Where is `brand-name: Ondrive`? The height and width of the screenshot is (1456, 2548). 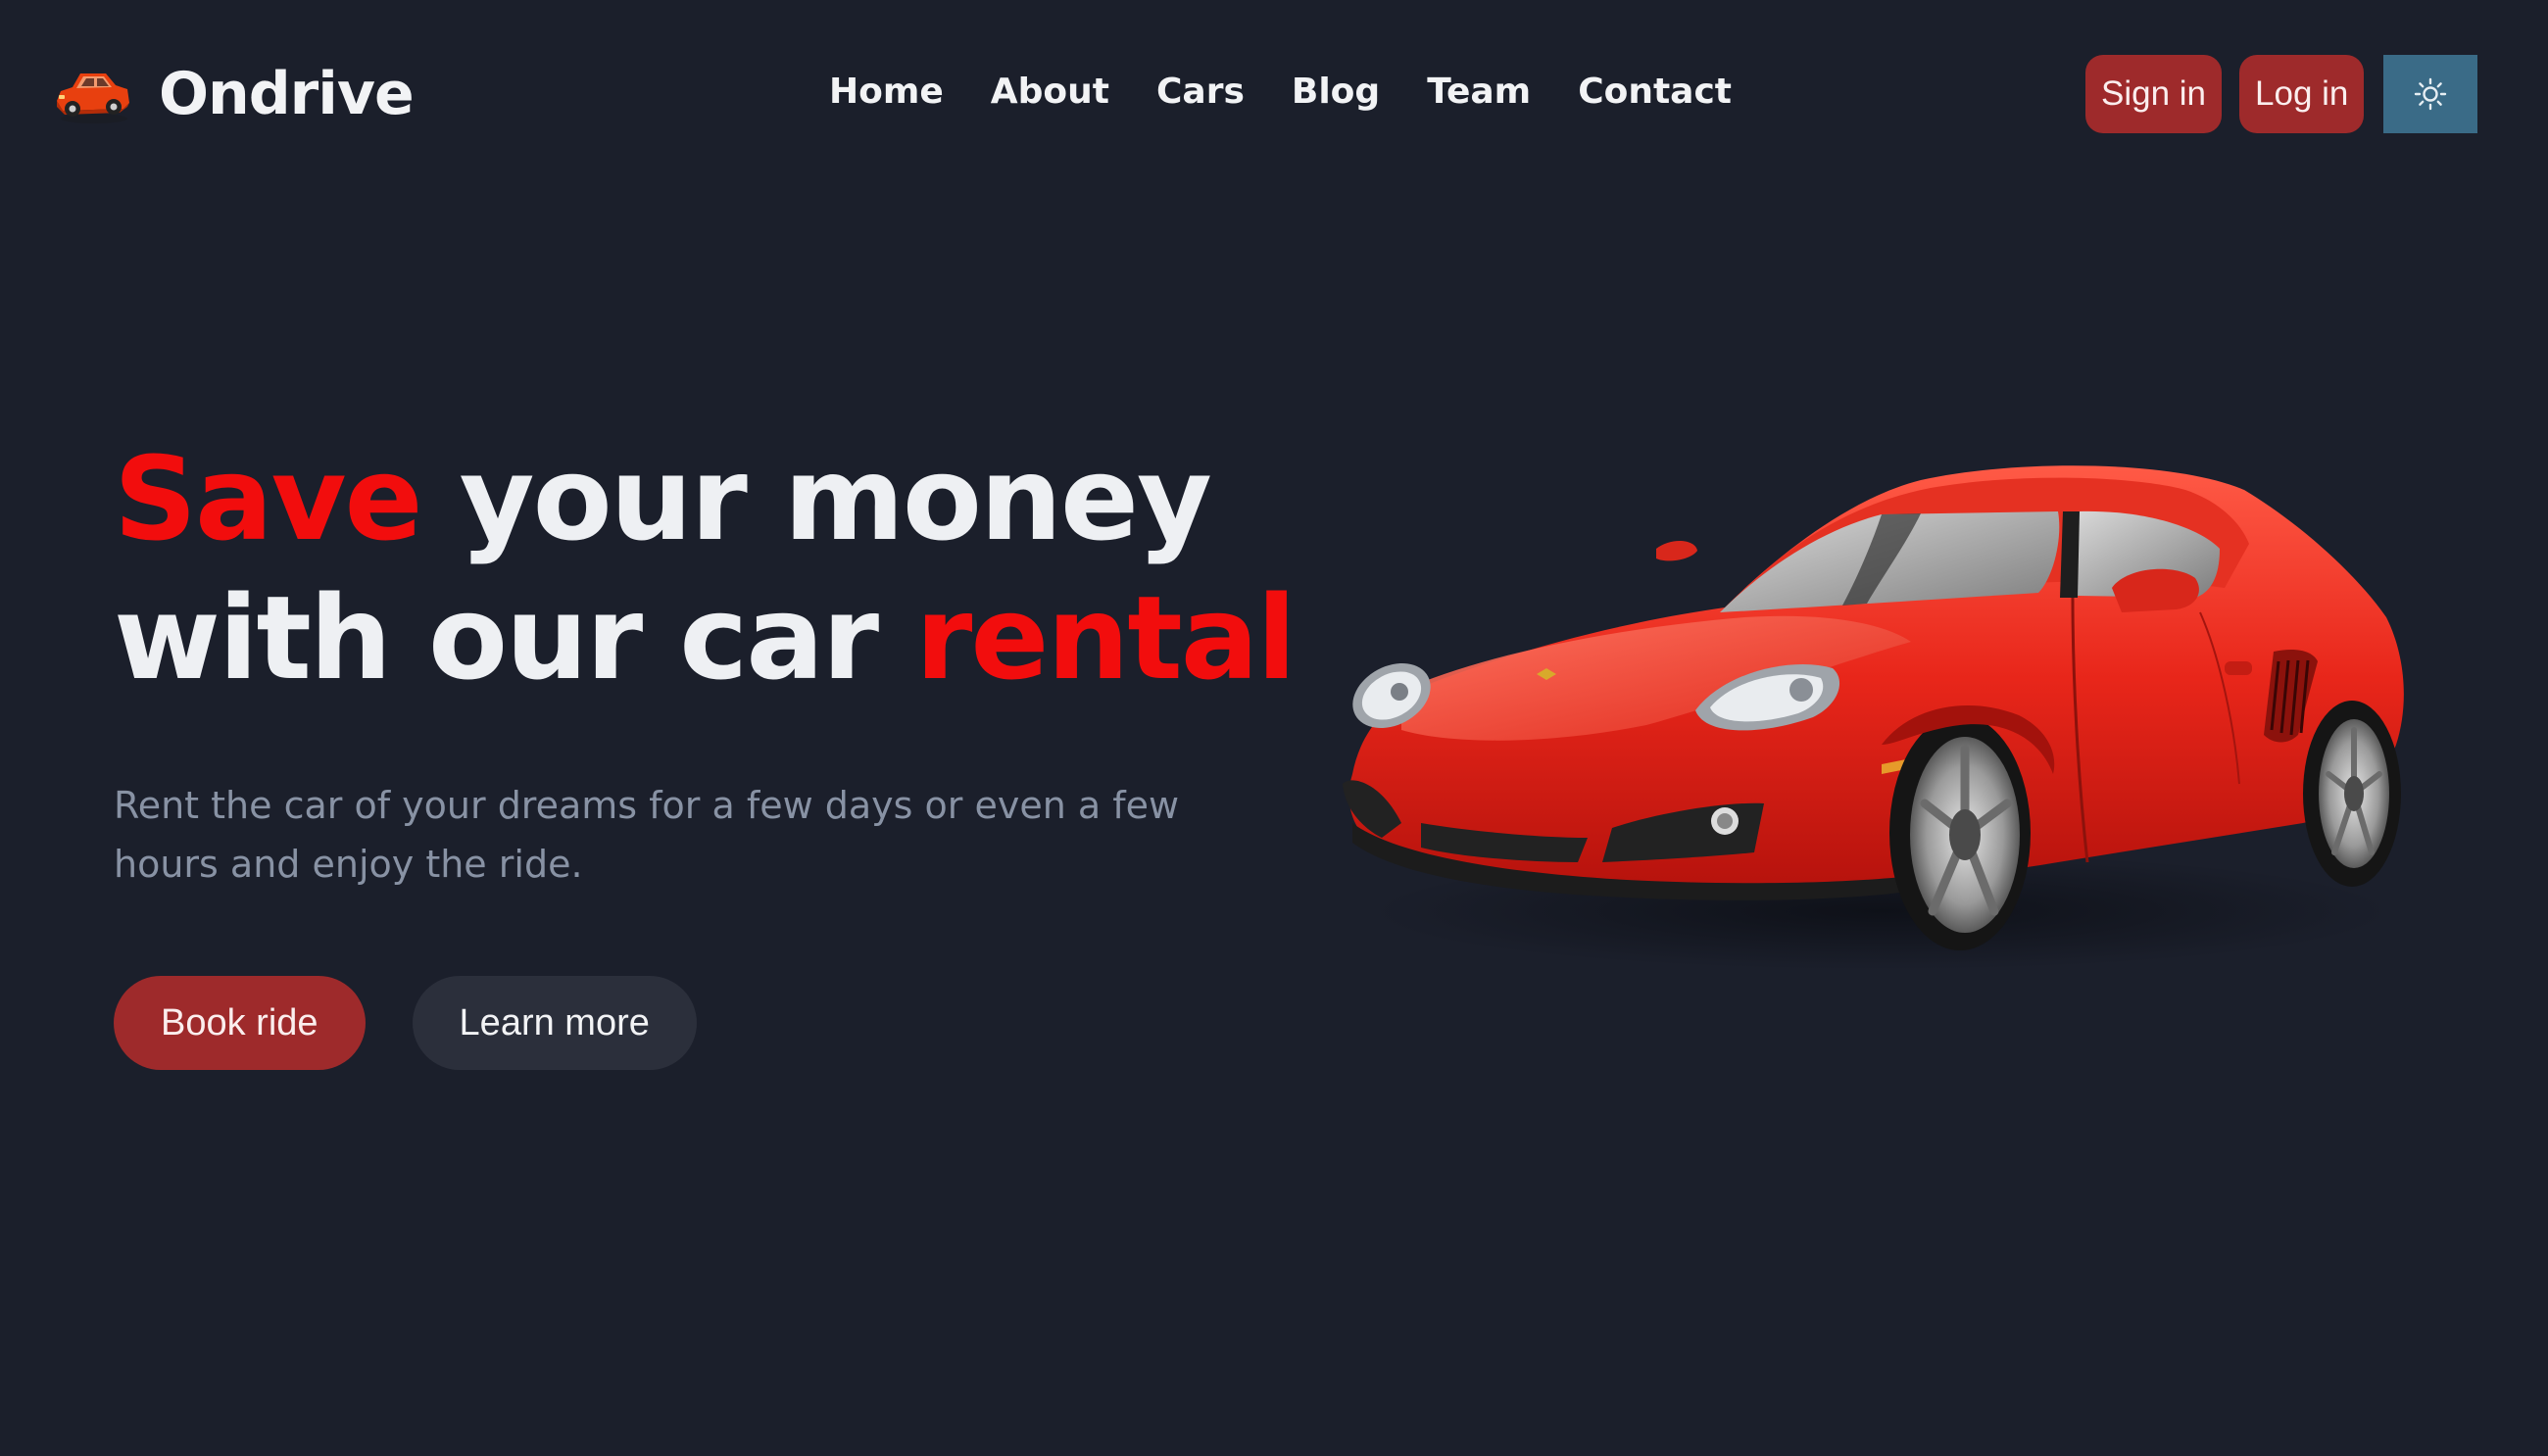 brand-name: Ondrive is located at coordinates (287, 94).